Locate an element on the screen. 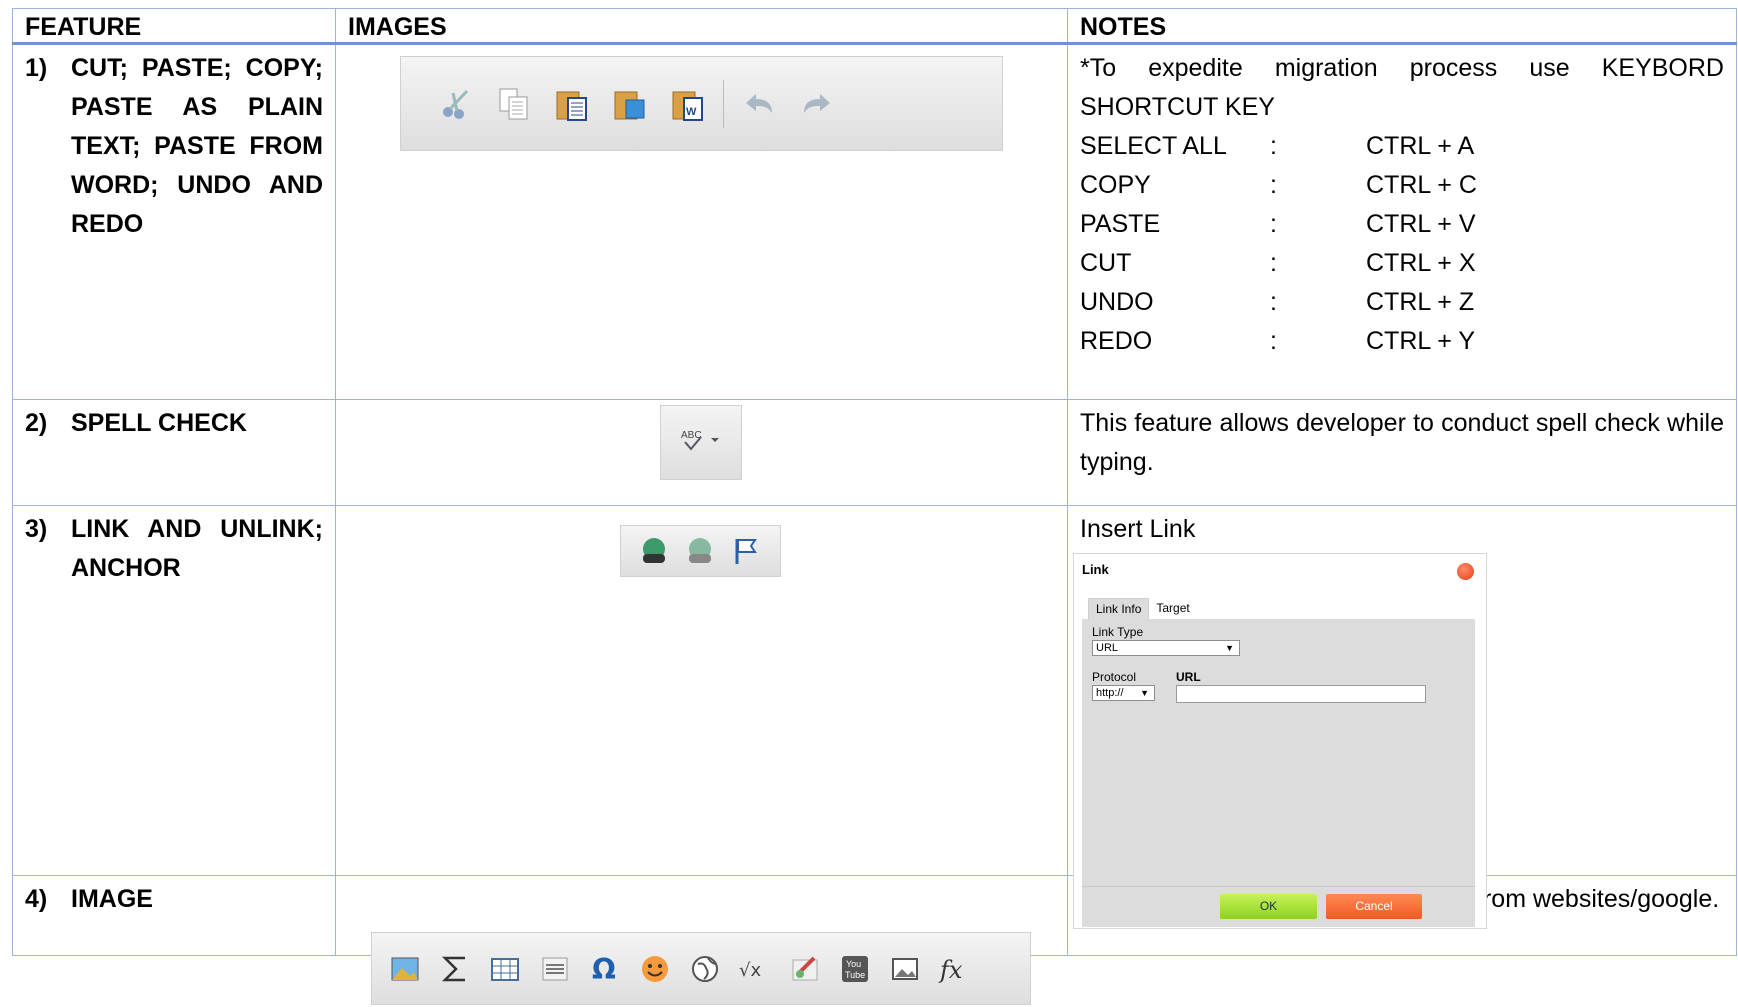  toolbar-separator is located at coordinates (723, 103).